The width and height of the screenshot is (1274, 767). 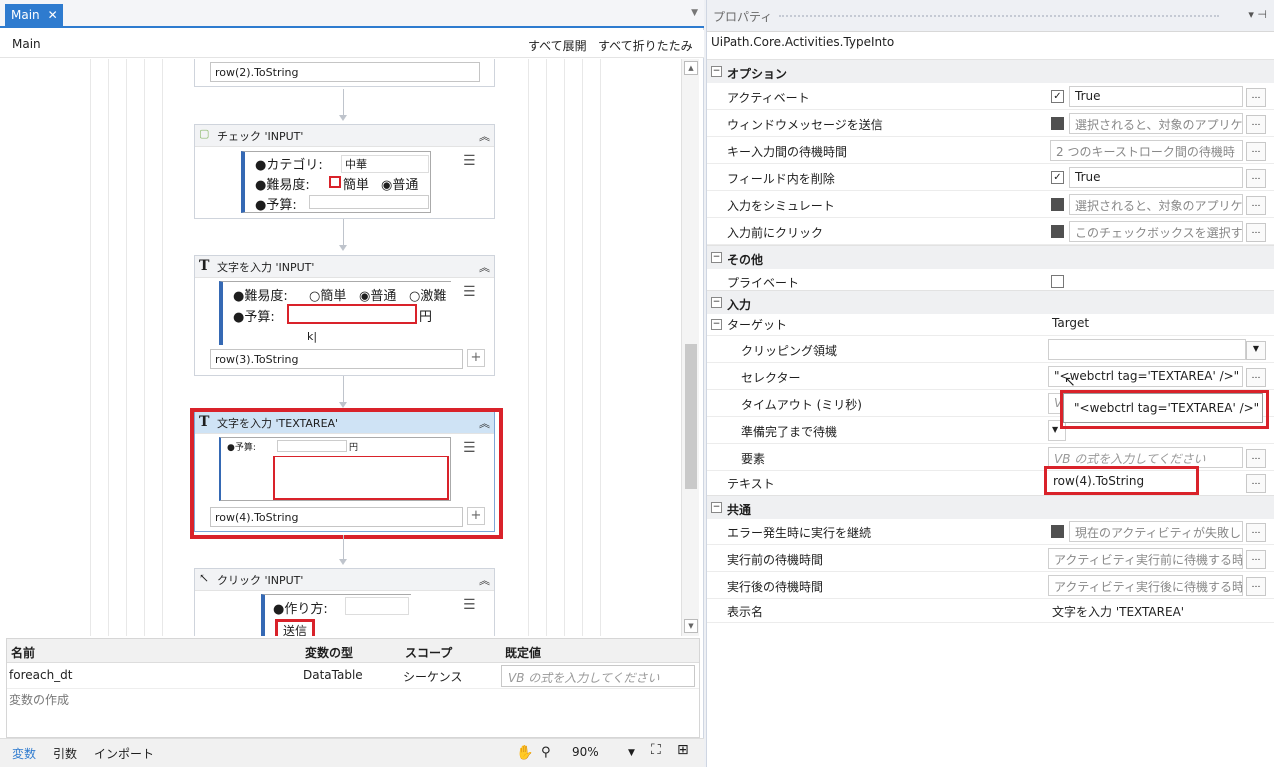 I want to click on tab-variables: 変数, so click(x=24, y=753).